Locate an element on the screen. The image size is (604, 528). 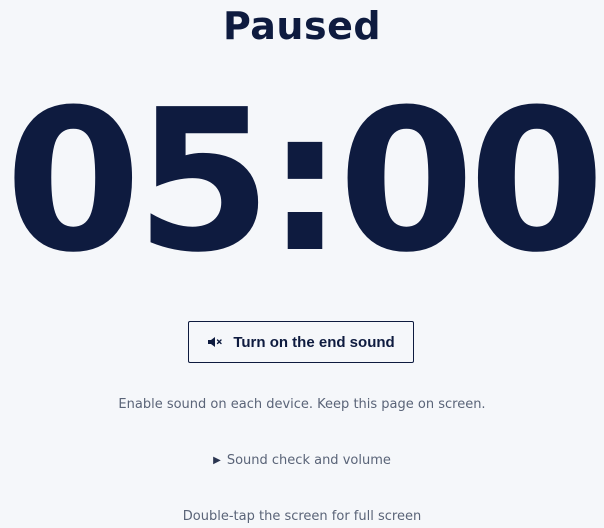
sound-button-label: Turn on the end sound is located at coordinates (314, 342).